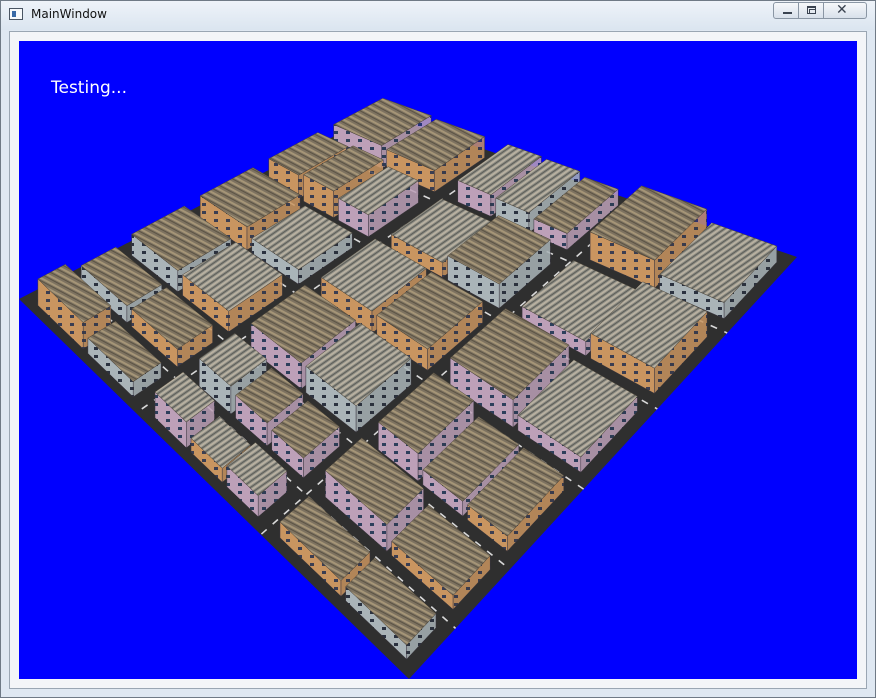  I want to click on window-controls: ✕, so click(820, 11).